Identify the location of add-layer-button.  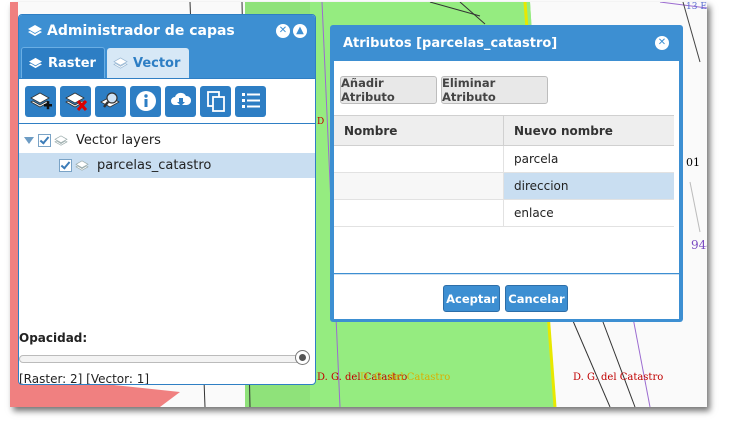
(40, 101).